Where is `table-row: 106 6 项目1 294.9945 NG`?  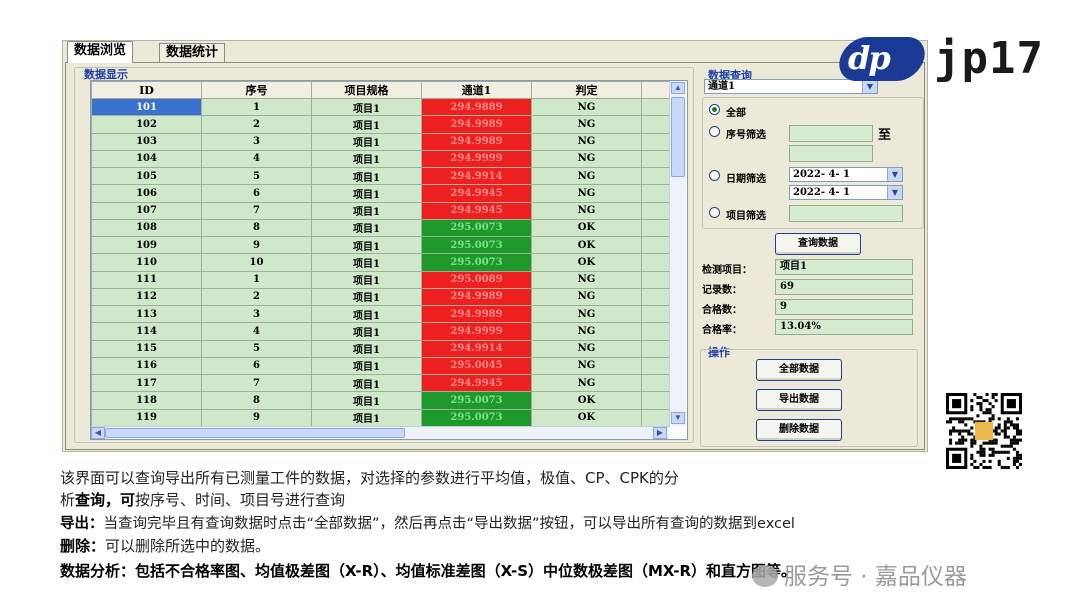 table-row: 106 6 项目1 294.9945 NG is located at coordinates (380, 193).